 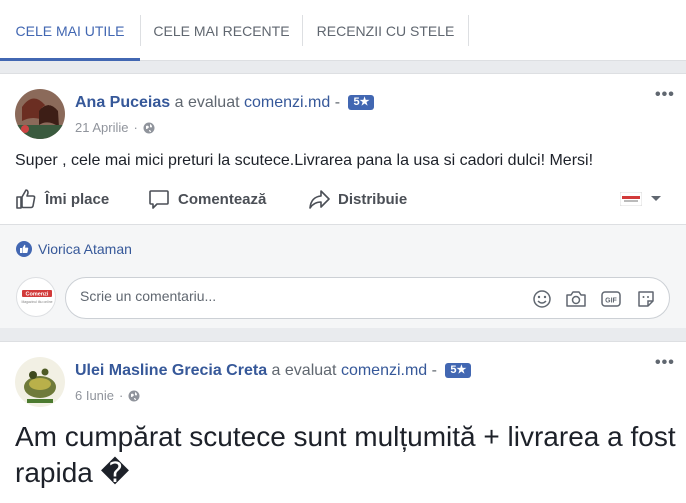 I want to click on commenter-avatar: Comenzi Magazinul tău online, so click(x=36, y=297).